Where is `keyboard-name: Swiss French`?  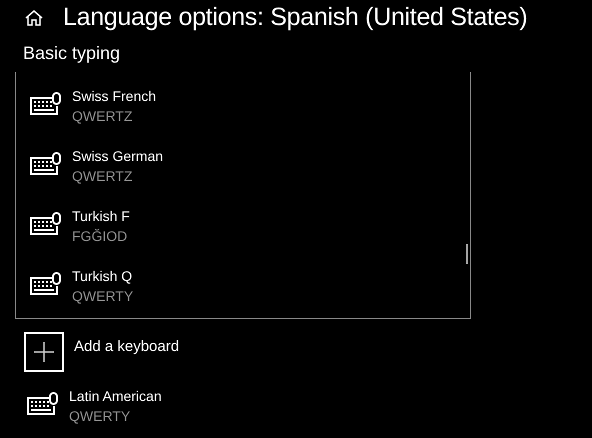
keyboard-name: Swiss French is located at coordinates (114, 96).